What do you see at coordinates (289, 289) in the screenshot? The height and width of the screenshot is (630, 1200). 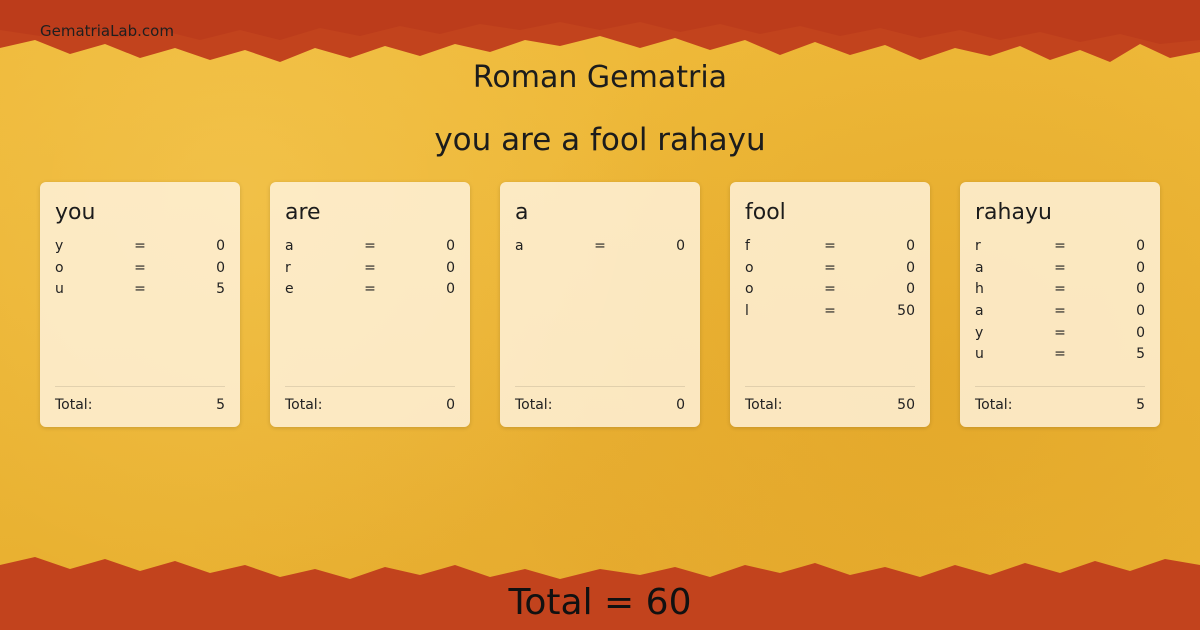 I see `letter: e` at bounding box center [289, 289].